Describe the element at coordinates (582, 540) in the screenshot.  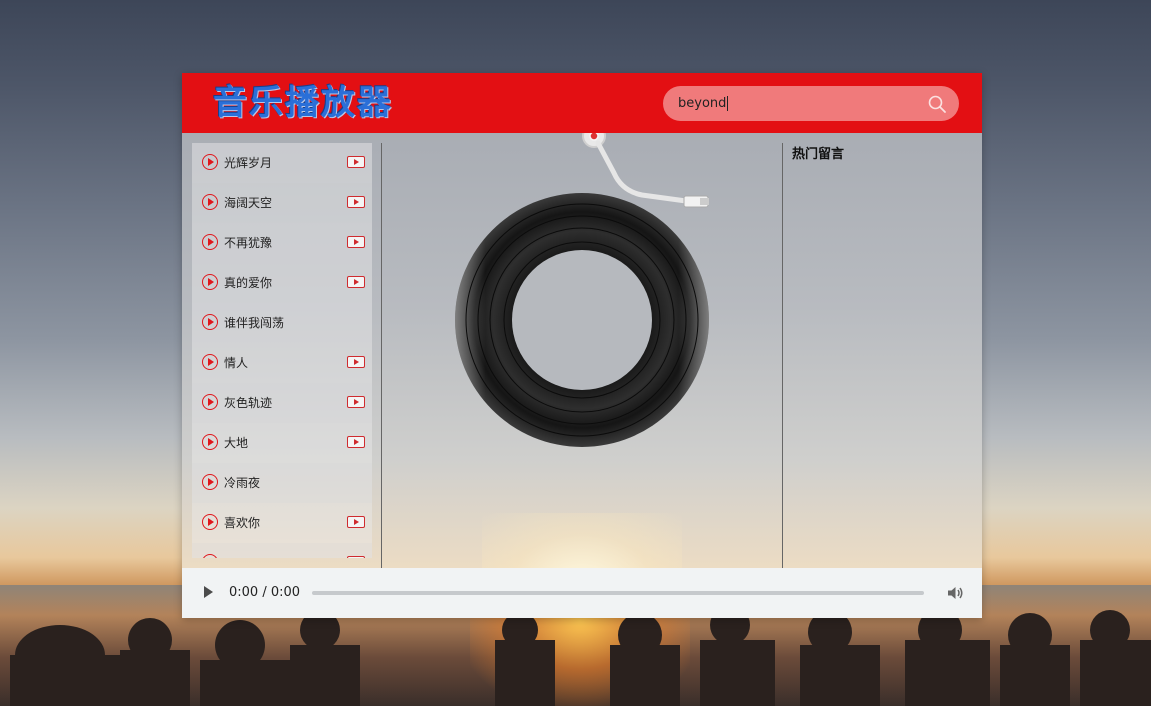
I see `sun-glow` at that location.